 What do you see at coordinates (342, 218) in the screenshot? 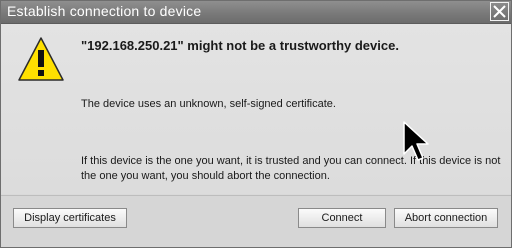
I see `connect-button: Connect` at bounding box center [342, 218].